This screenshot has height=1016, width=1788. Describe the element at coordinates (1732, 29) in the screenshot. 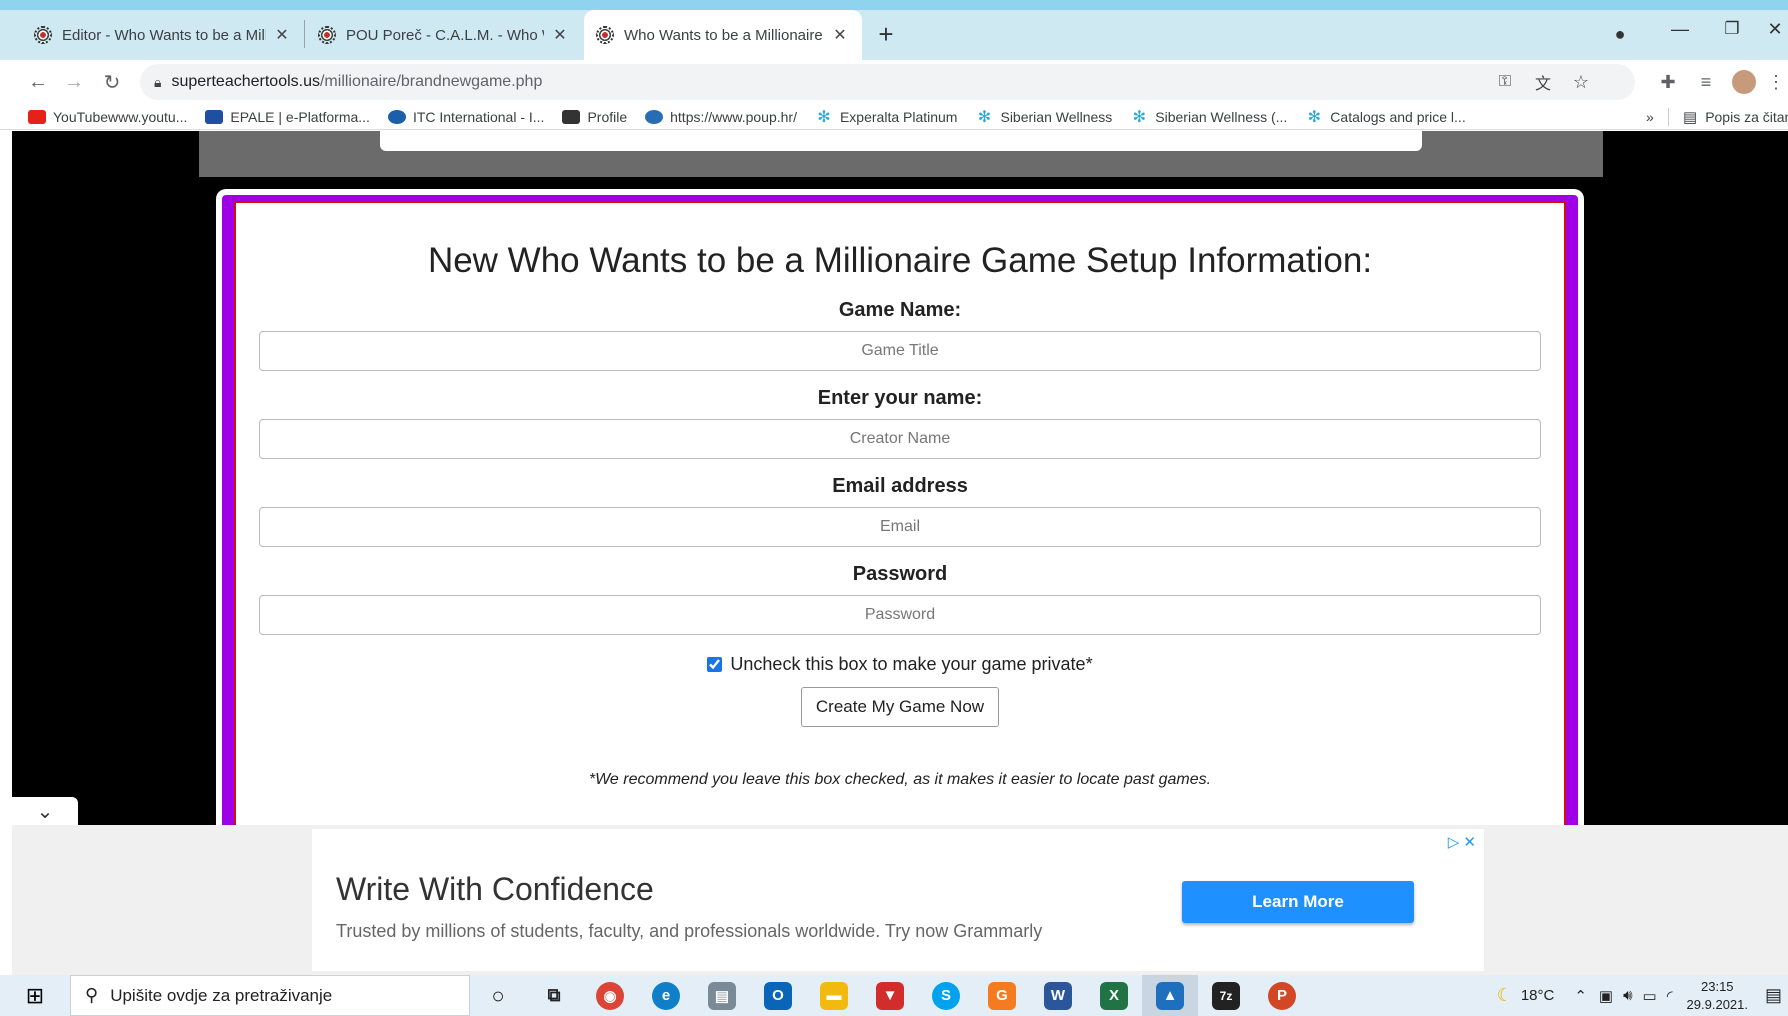

I see `restore-icon: ❐` at that location.